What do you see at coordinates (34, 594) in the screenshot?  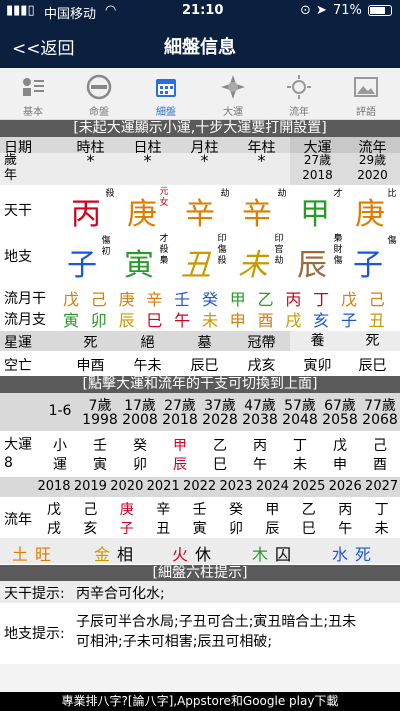 I see `tiangan-tip-label: 天干提示:` at bounding box center [34, 594].